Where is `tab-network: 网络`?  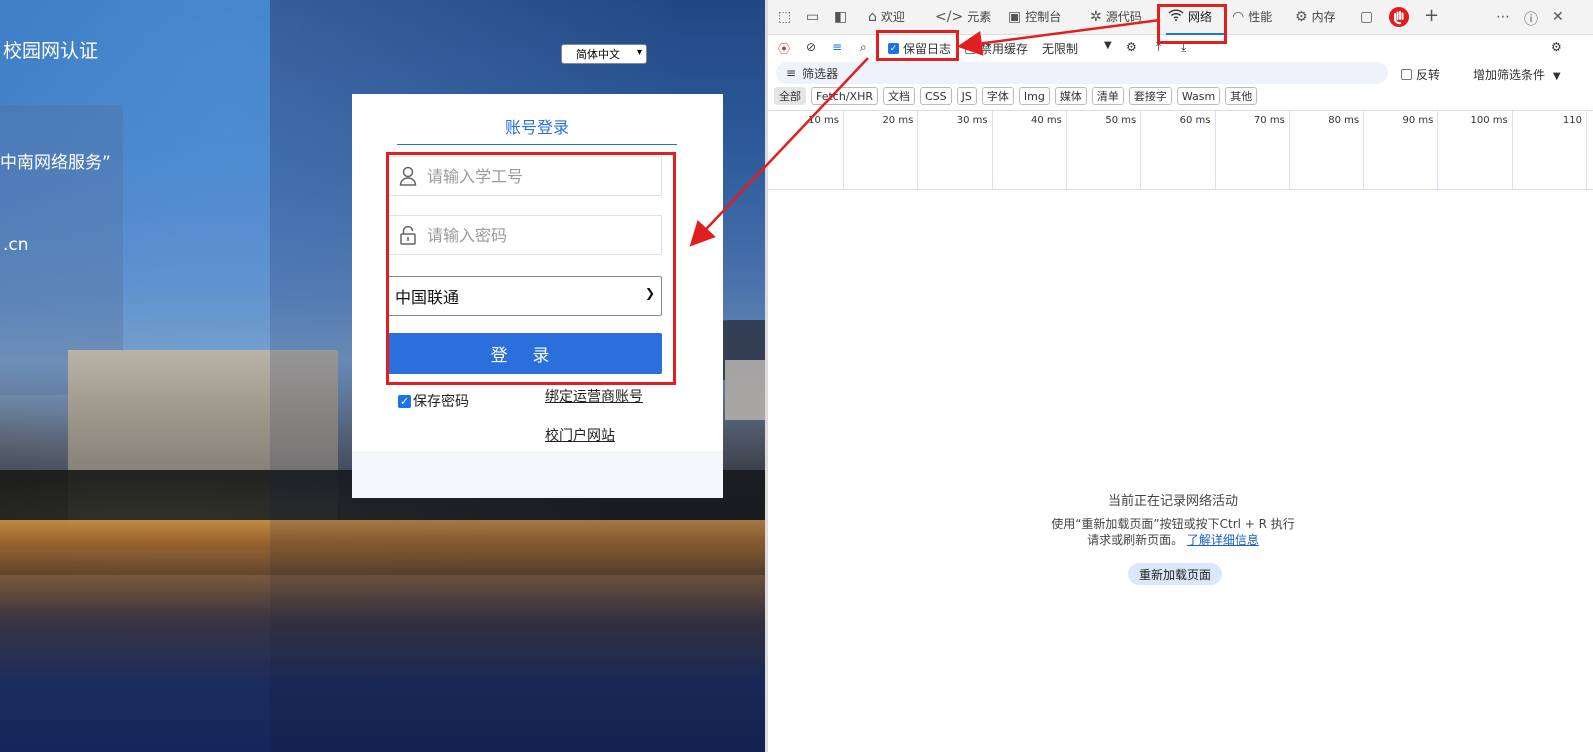
tab-network: 网络 is located at coordinates (1190, 16).